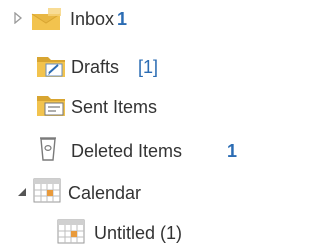 This screenshot has height=251, width=323. What do you see at coordinates (138, 233) in the screenshot?
I see `folder-label: Untitled (1)` at bounding box center [138, 233].